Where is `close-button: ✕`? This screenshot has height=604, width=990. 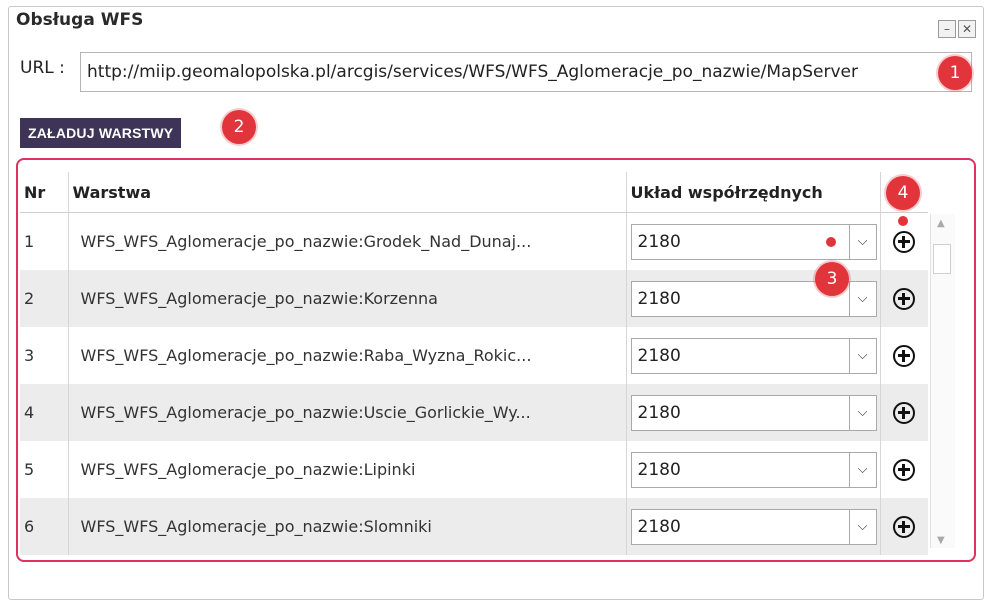 close-button: ✕ is located at coordinates (967, 29).